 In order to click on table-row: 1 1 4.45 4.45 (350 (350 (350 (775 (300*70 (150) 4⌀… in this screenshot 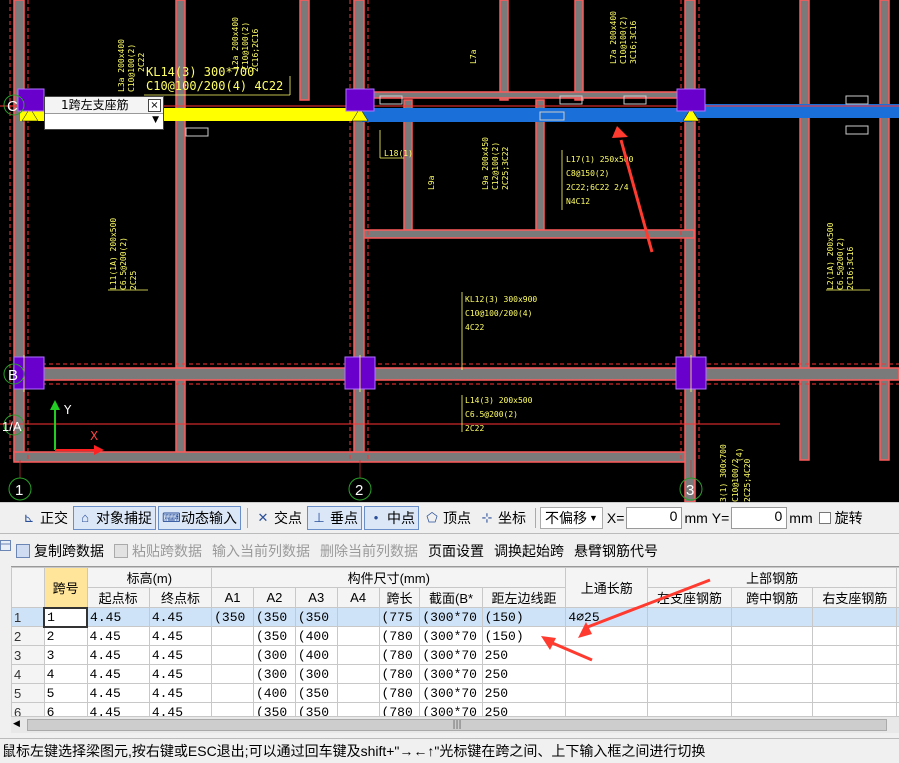, I will do `click(455, 617)`.